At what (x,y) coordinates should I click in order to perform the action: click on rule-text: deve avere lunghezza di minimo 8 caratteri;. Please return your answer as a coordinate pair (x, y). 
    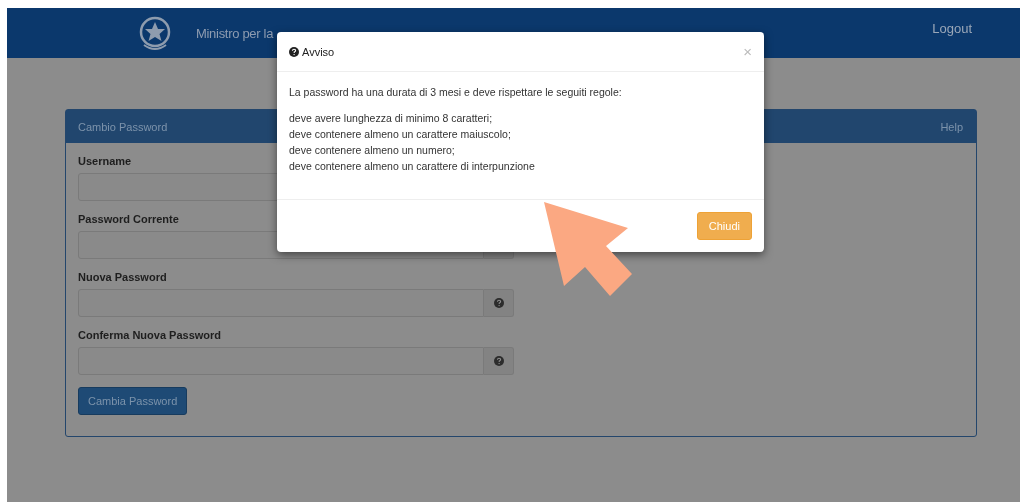
    Looking at the image, I should click on (391, 118).